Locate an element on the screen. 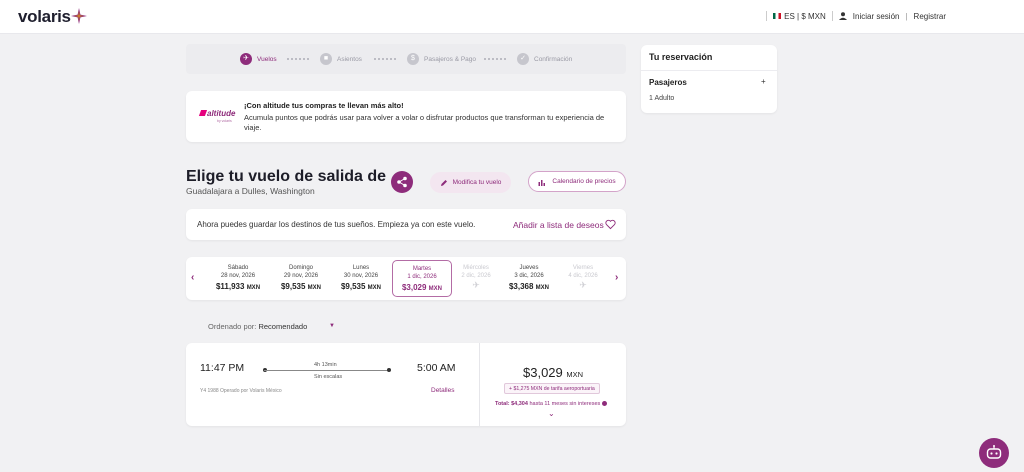 This screenshot has height=472, width=1024. date-price: $3,029 MXN is located at coordinates (422, 287).